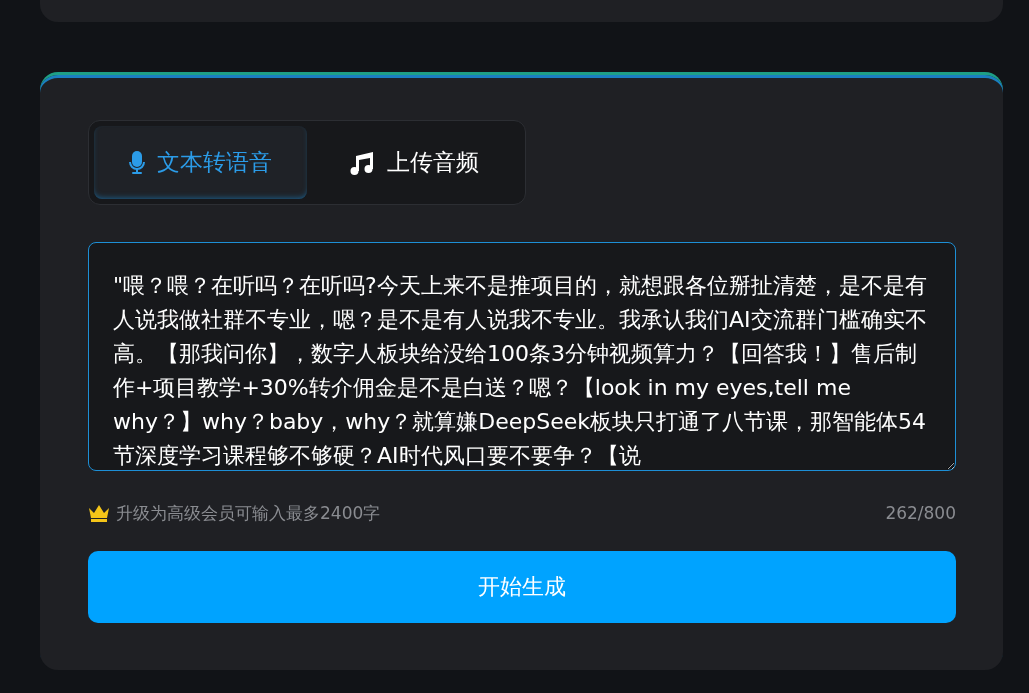 Image resolution: width=1029 pixels, height=693 pixels. I want to click on tab: 上传音频, so click(413, 162).